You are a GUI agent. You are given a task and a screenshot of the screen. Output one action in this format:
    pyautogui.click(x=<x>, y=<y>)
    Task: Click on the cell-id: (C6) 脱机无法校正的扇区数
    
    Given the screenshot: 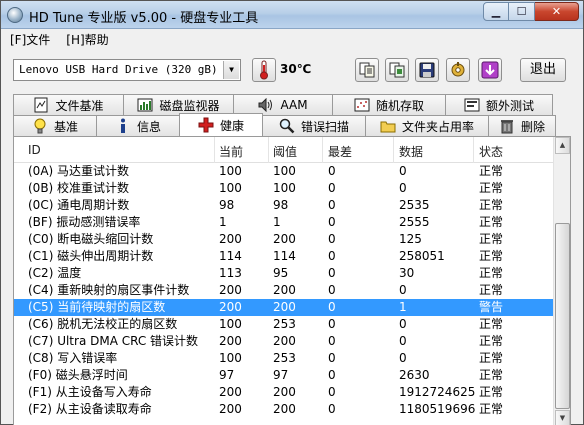 What is the action you would take?
    pyautogui.click(x=103, y=324)
    